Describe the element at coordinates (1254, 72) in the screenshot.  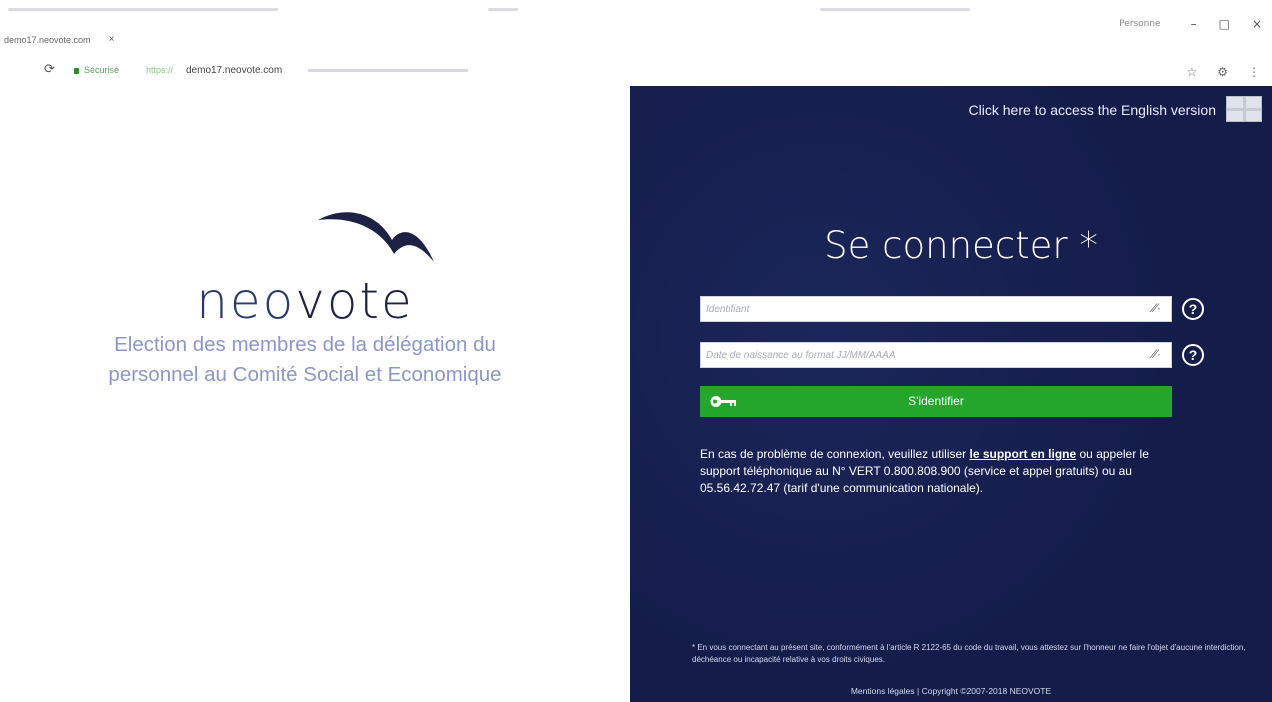
I see `more-vert-icon: ⋮` at that location.